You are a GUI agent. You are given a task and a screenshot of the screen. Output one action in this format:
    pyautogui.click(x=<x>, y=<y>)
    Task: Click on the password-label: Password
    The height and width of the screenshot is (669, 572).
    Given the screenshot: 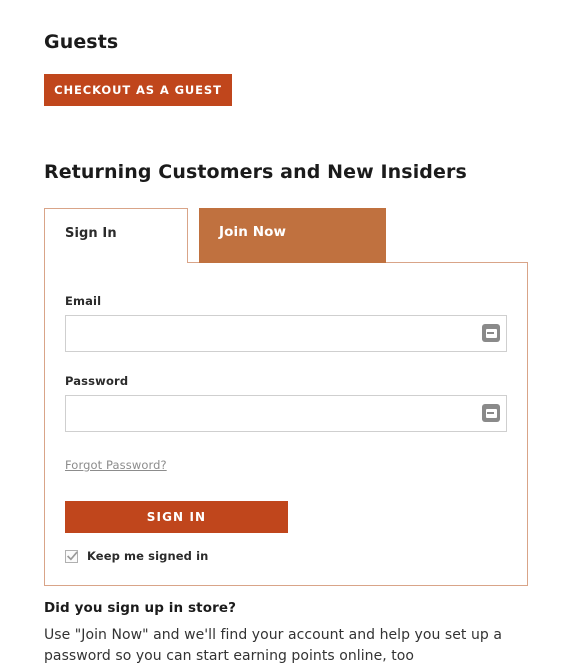 What is the action you would take?
    pyautogui.click(x=97, y=381)
    